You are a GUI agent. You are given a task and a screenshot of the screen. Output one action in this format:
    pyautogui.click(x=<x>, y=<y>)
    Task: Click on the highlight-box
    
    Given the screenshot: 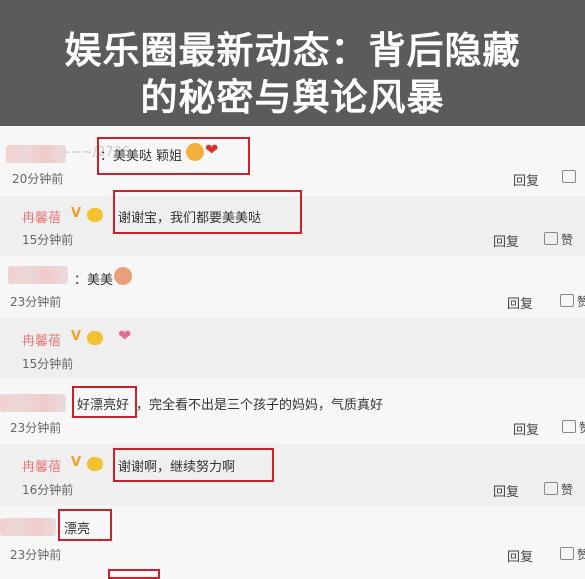 What is the action you would take?
    pyautogui.click(x=134, y=574)
    